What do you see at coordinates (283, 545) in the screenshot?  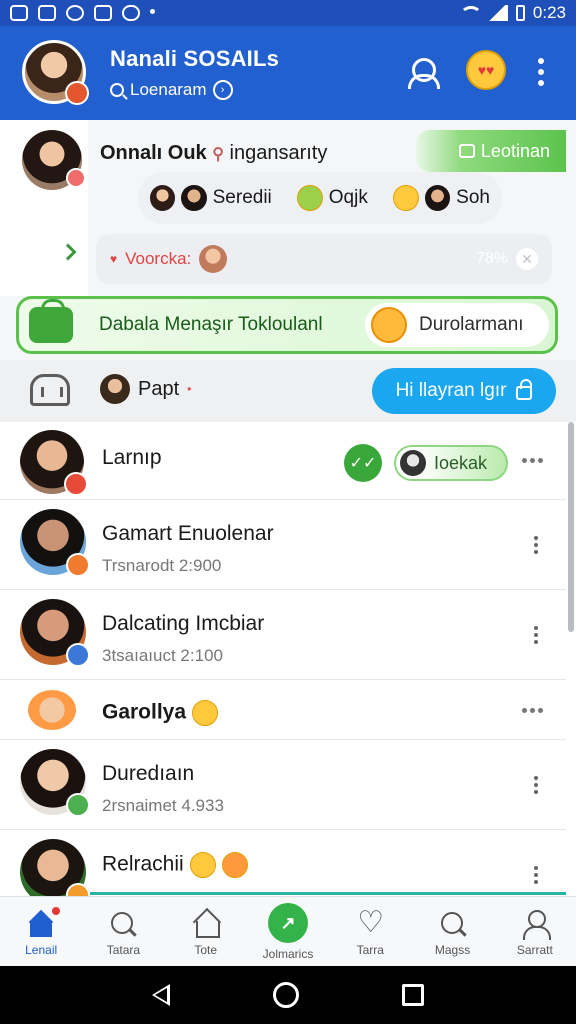 I see `list-item: Gamart Enuolenar Trsnarodt 2:900` at bounding box center [283, 545].